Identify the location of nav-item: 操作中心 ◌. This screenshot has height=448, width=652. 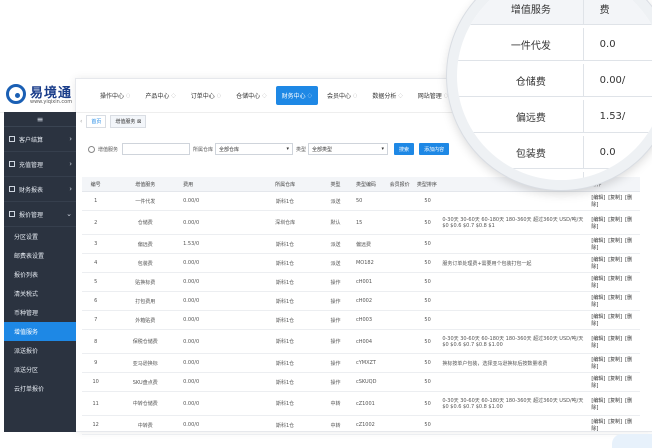
(115, 95).